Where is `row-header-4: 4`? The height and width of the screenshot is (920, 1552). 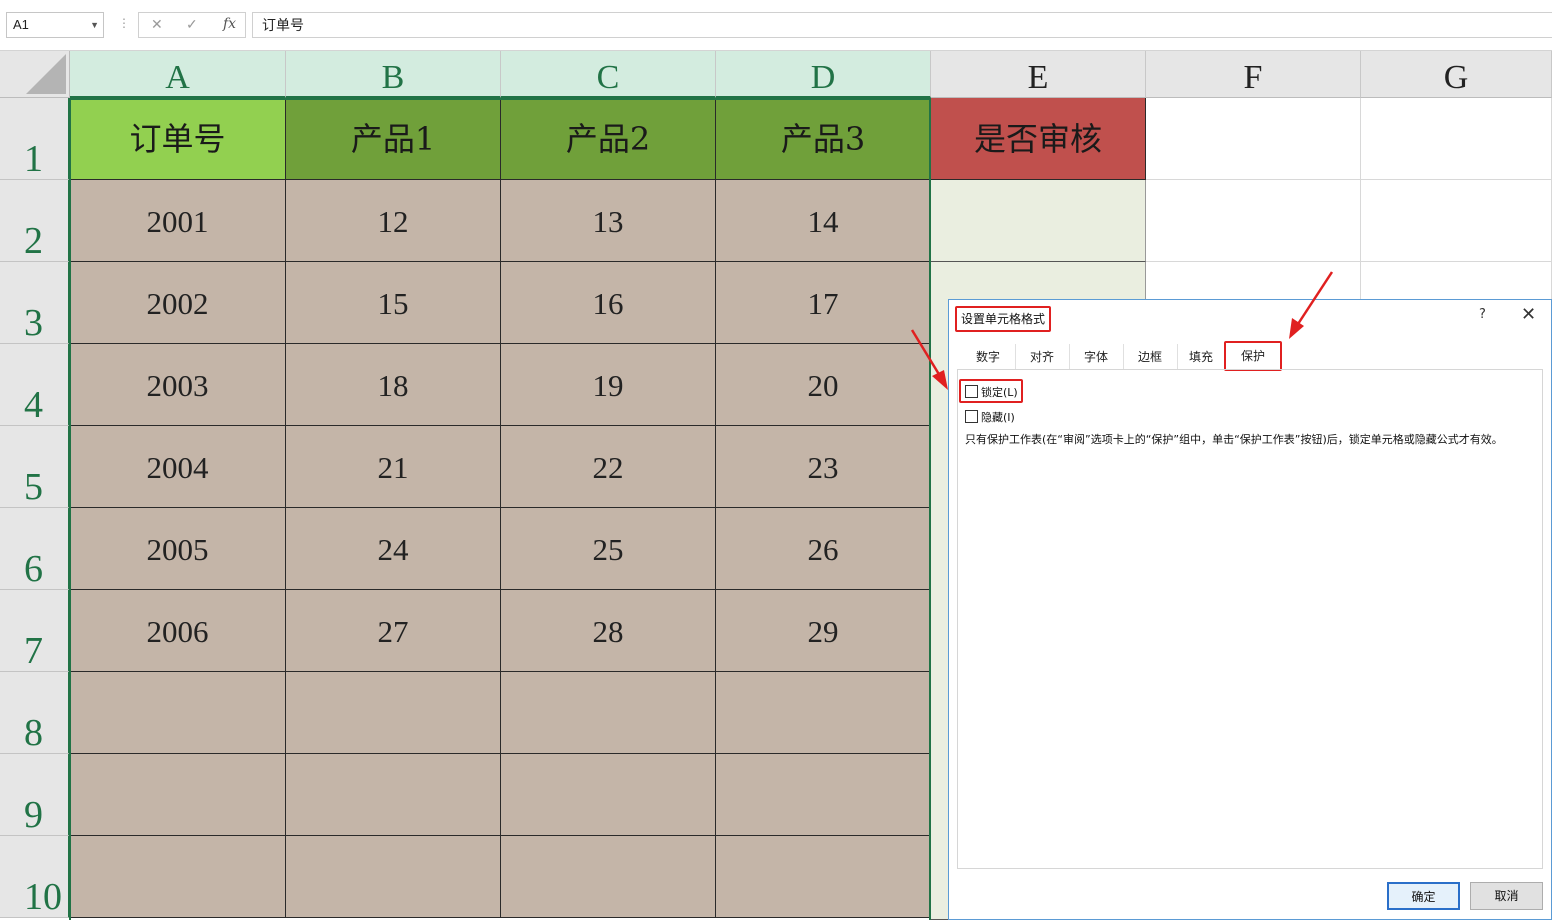 row-header-4: 4 is located at coordinates (35, 385).